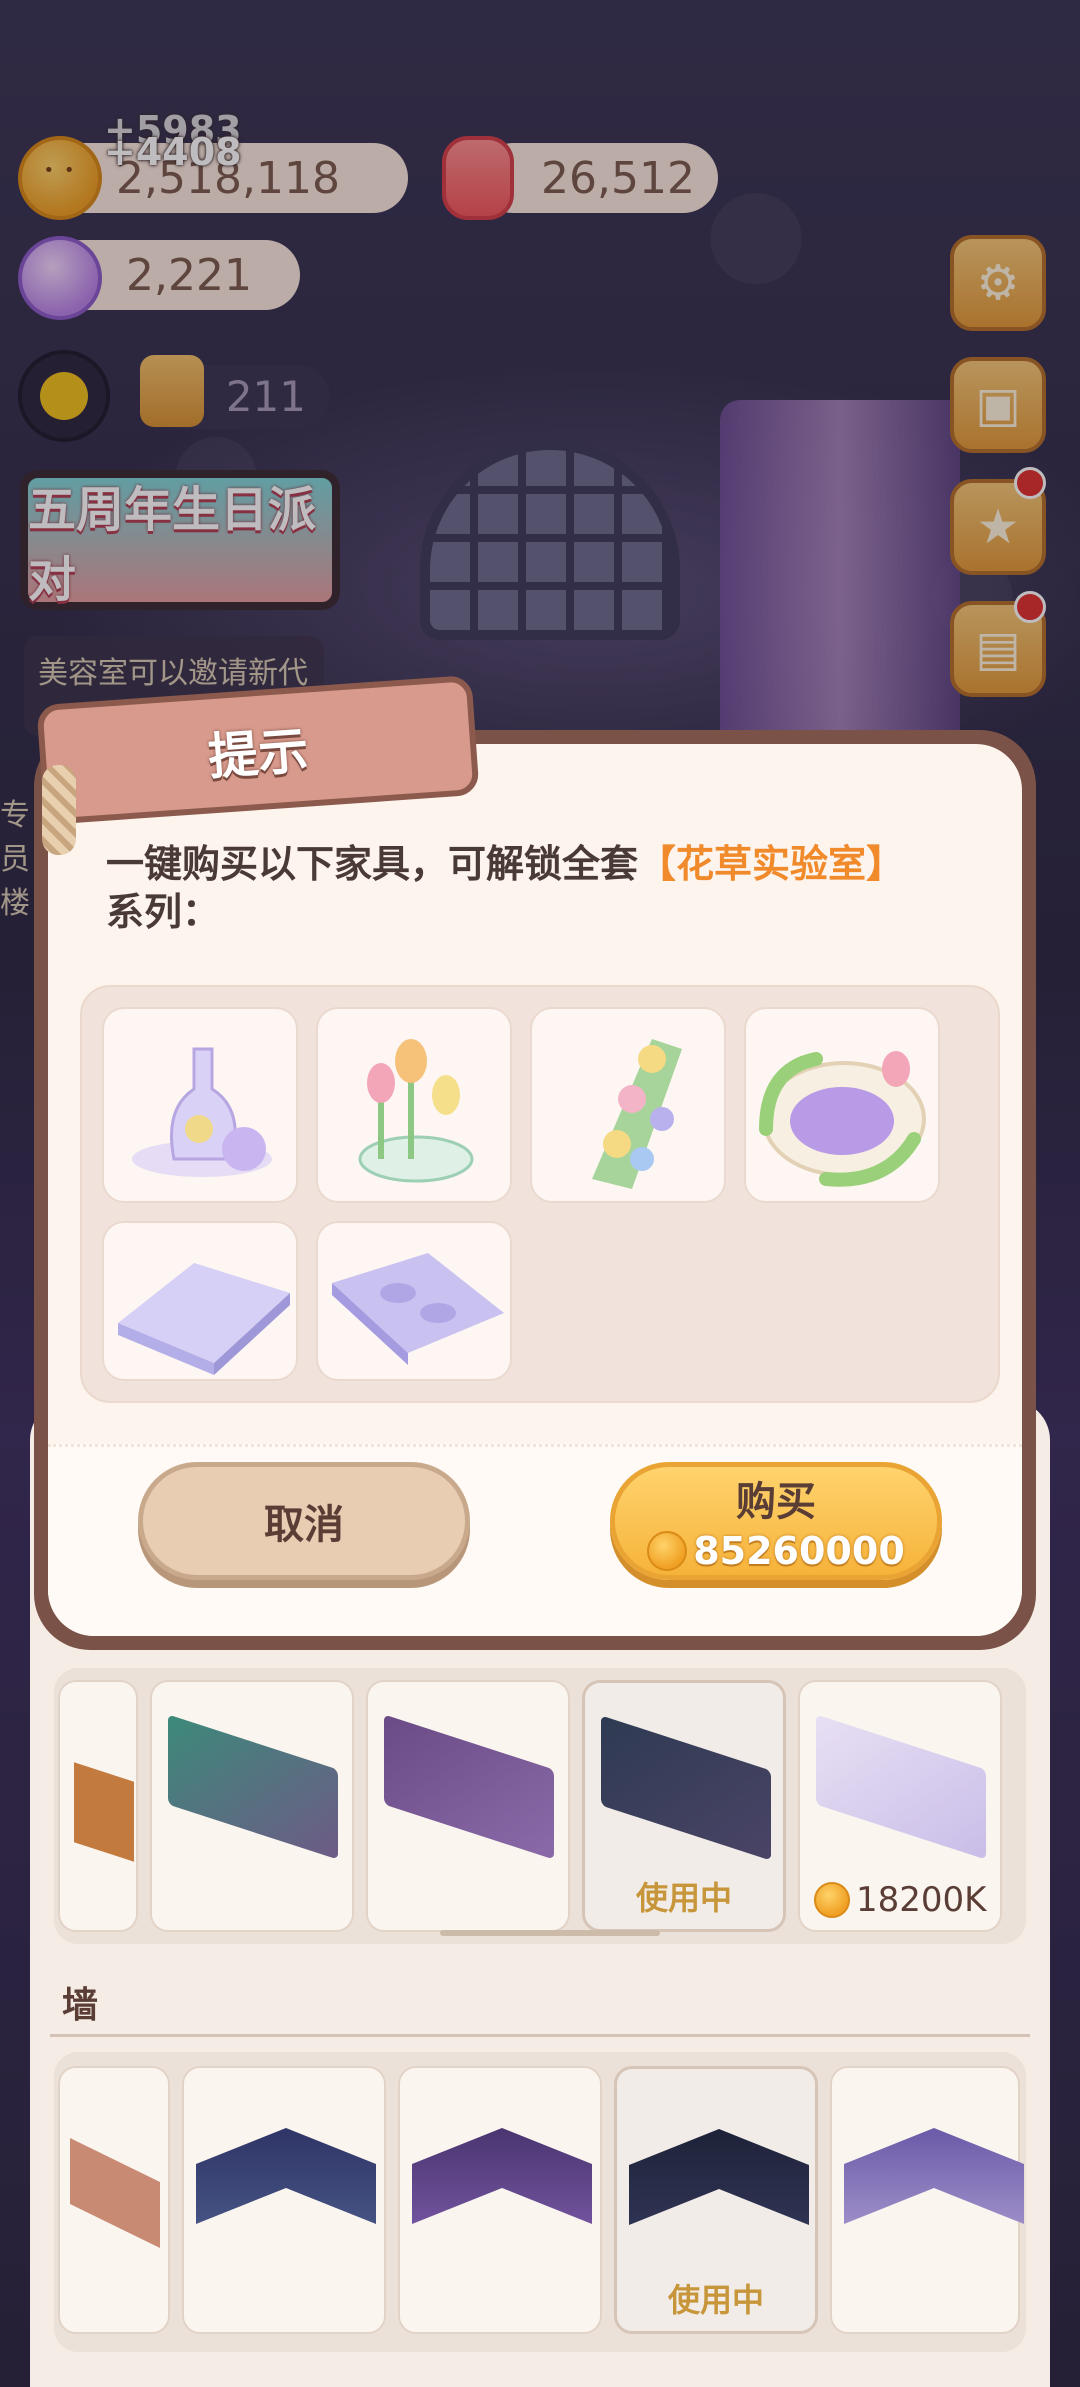  I want to click on furniture-grid, so click(540, 1194).